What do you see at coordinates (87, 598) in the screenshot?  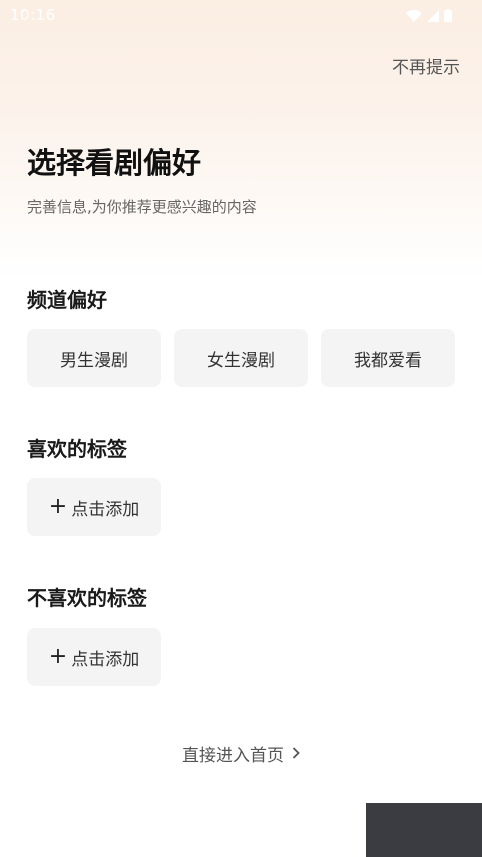 I see `disliked-tags-title: 不喜欢的标签` at bounding box center [87, 598].